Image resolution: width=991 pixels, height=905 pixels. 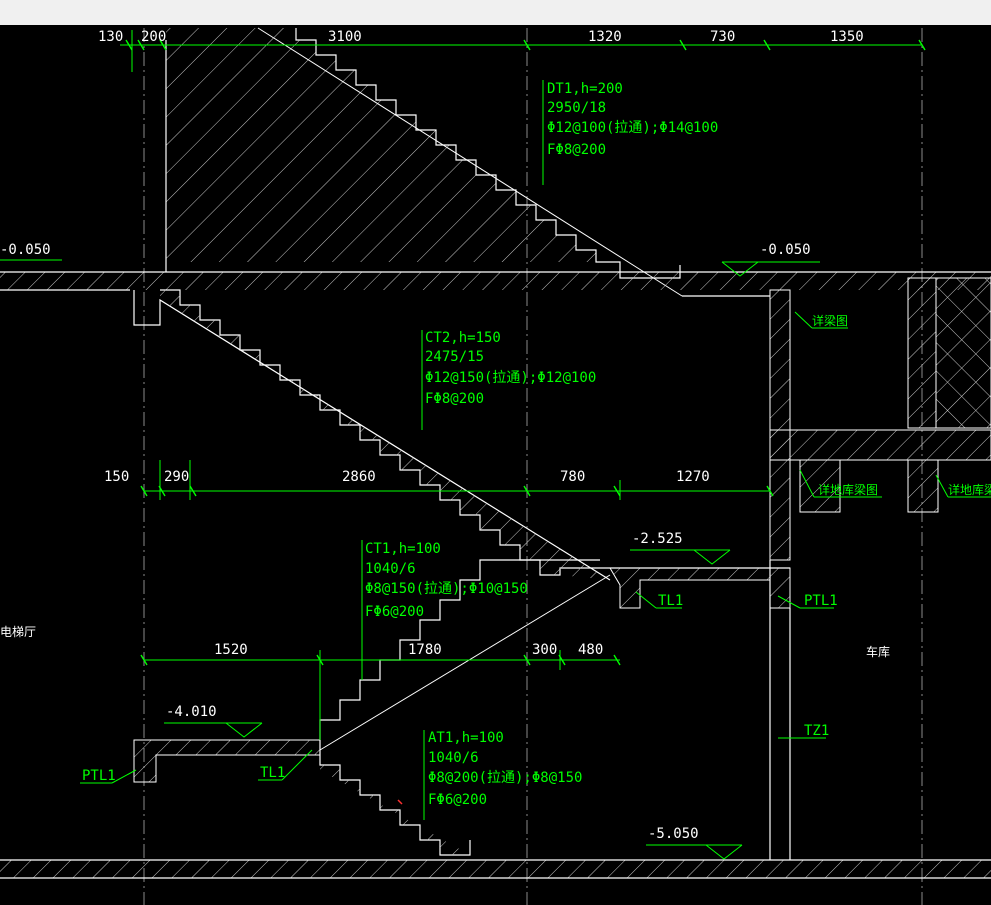 What do you see at coordinates (572, 477) in the screenshot?
I see `dim-mid-4: 780` at bounding box center [572, 477].